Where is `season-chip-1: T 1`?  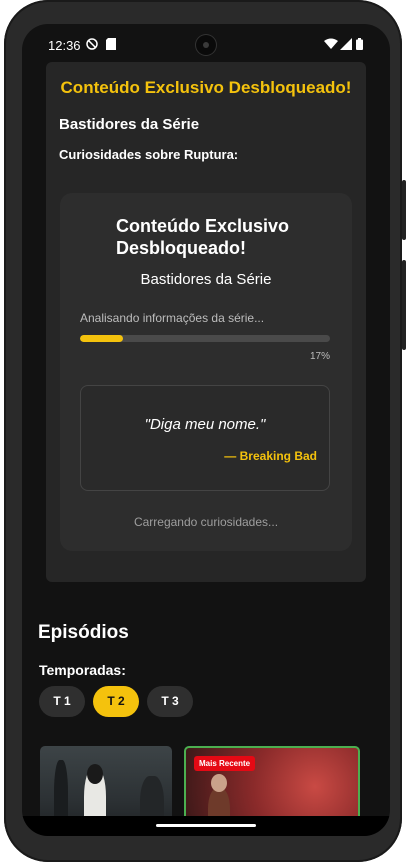
season-chip-1: T 1 is located at coordinates (62, 701).